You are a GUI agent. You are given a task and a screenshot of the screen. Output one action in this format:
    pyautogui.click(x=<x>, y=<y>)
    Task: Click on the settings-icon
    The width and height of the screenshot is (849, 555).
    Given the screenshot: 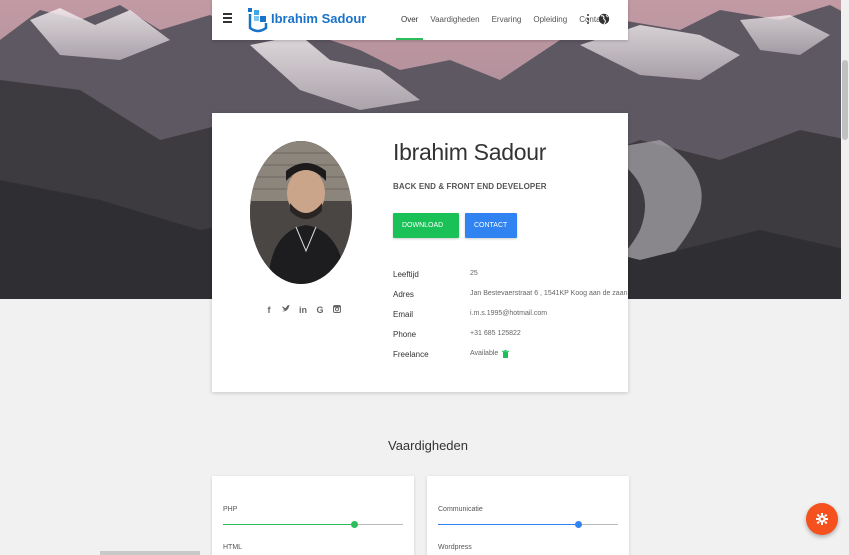 What is the action you would take?
    pyautogui.click(x=822, y=519)
    